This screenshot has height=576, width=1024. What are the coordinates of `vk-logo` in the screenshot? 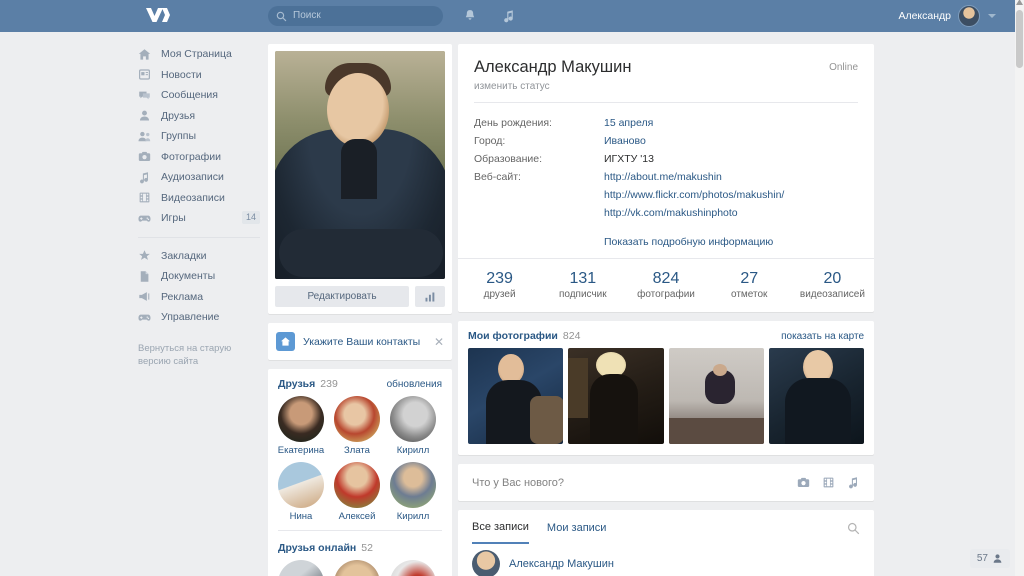 It's located at (158, 15).